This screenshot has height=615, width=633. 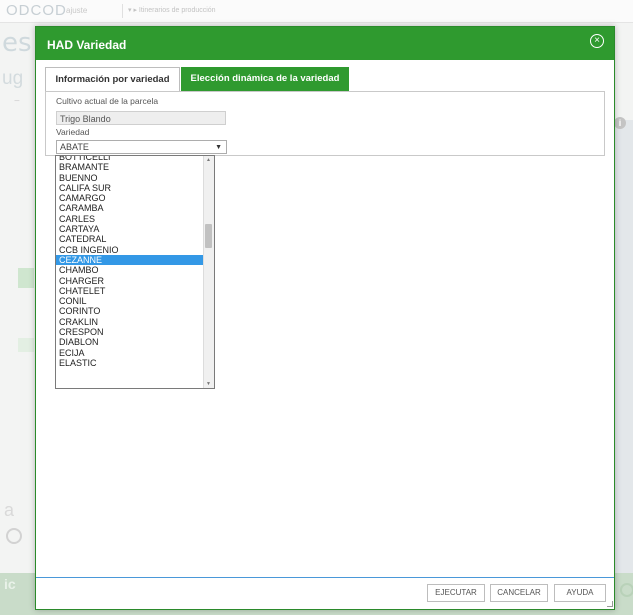 What do you see at coordinates (141, 118) in the screenshot?
I see `crop-field: Trigo Blando` at bounding box center [141, 118].